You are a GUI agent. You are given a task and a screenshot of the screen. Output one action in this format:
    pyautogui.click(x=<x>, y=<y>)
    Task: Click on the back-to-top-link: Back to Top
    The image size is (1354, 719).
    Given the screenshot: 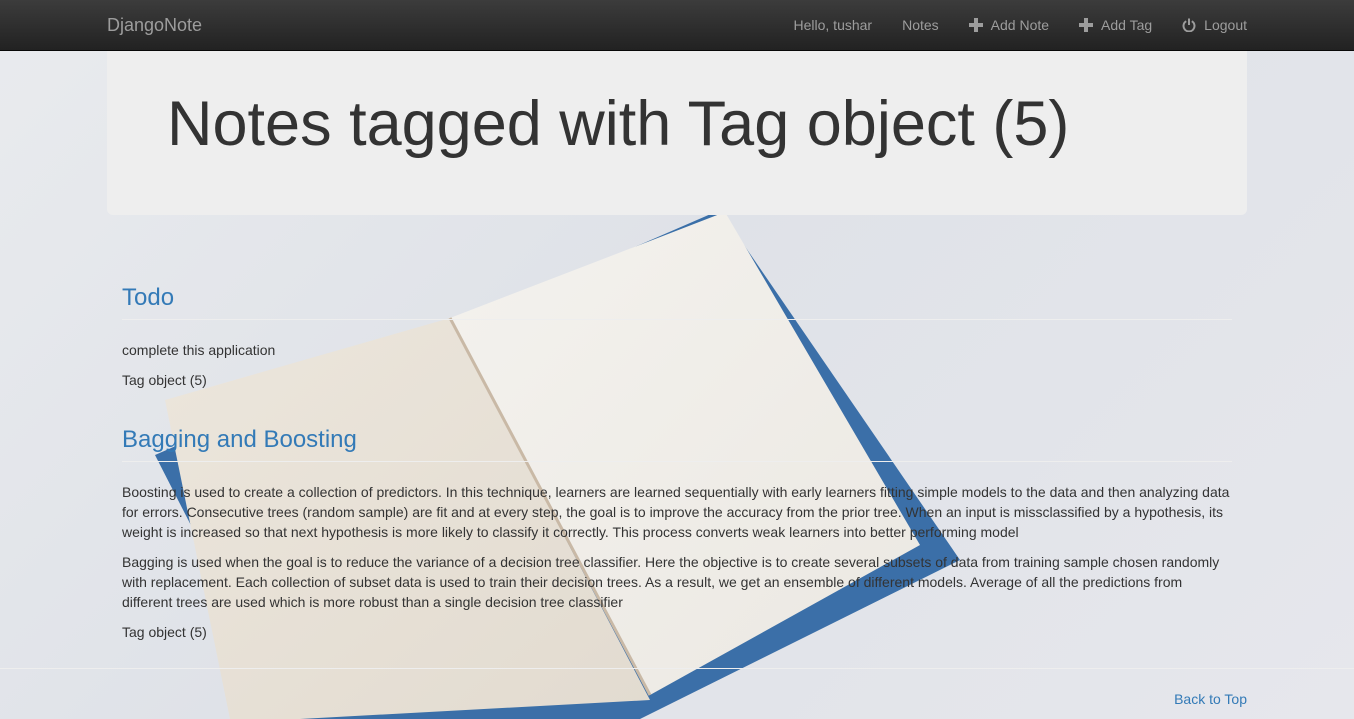 What is the action you would take?
    pyautogui.click(x=1210, y=699)
    